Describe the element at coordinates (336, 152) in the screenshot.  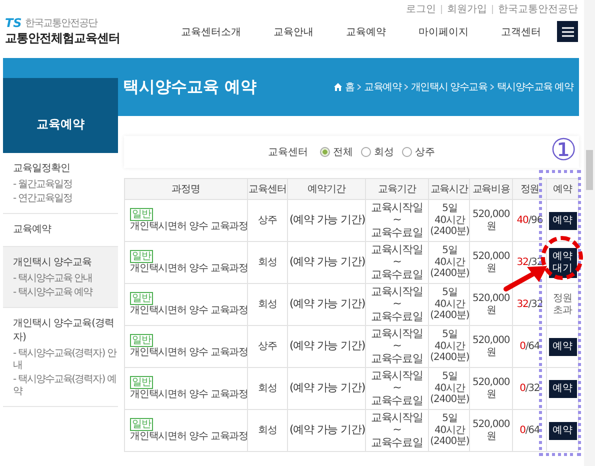
I see `radio-option: 전체` at that location.